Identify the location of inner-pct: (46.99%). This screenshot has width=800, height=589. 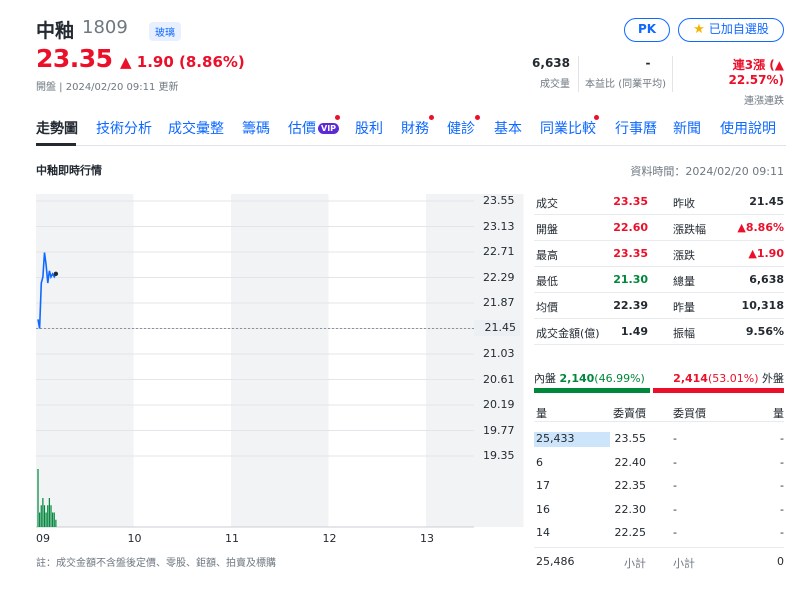
(619, 378).